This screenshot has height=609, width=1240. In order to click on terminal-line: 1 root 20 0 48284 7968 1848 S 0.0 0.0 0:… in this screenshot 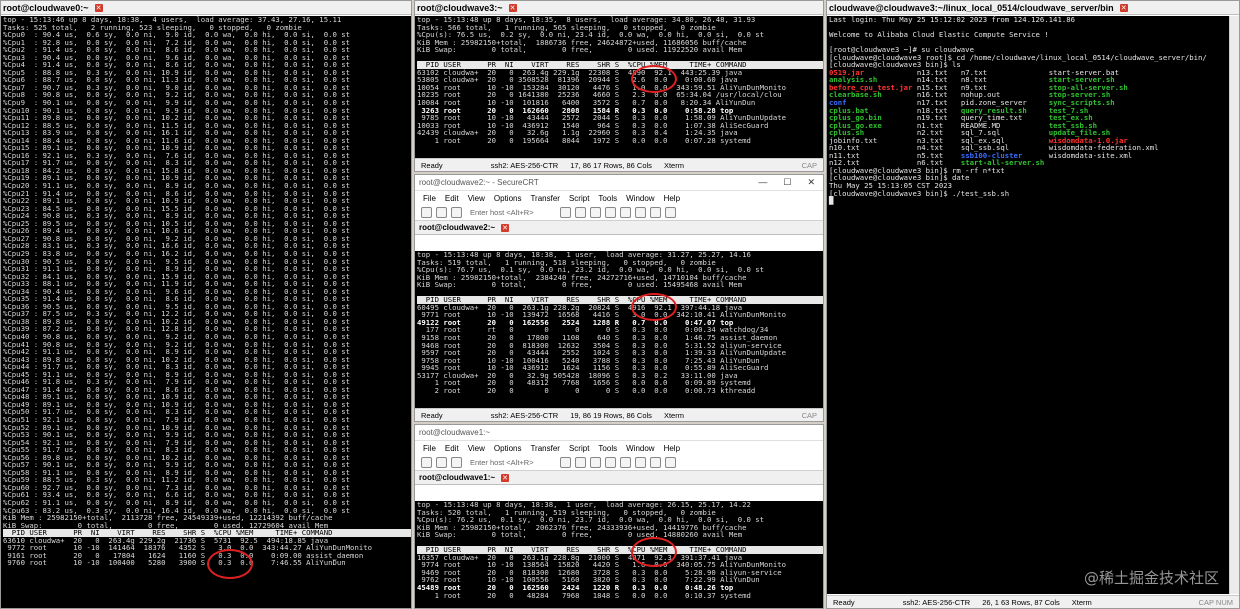, I will do `click(584, 595)`.